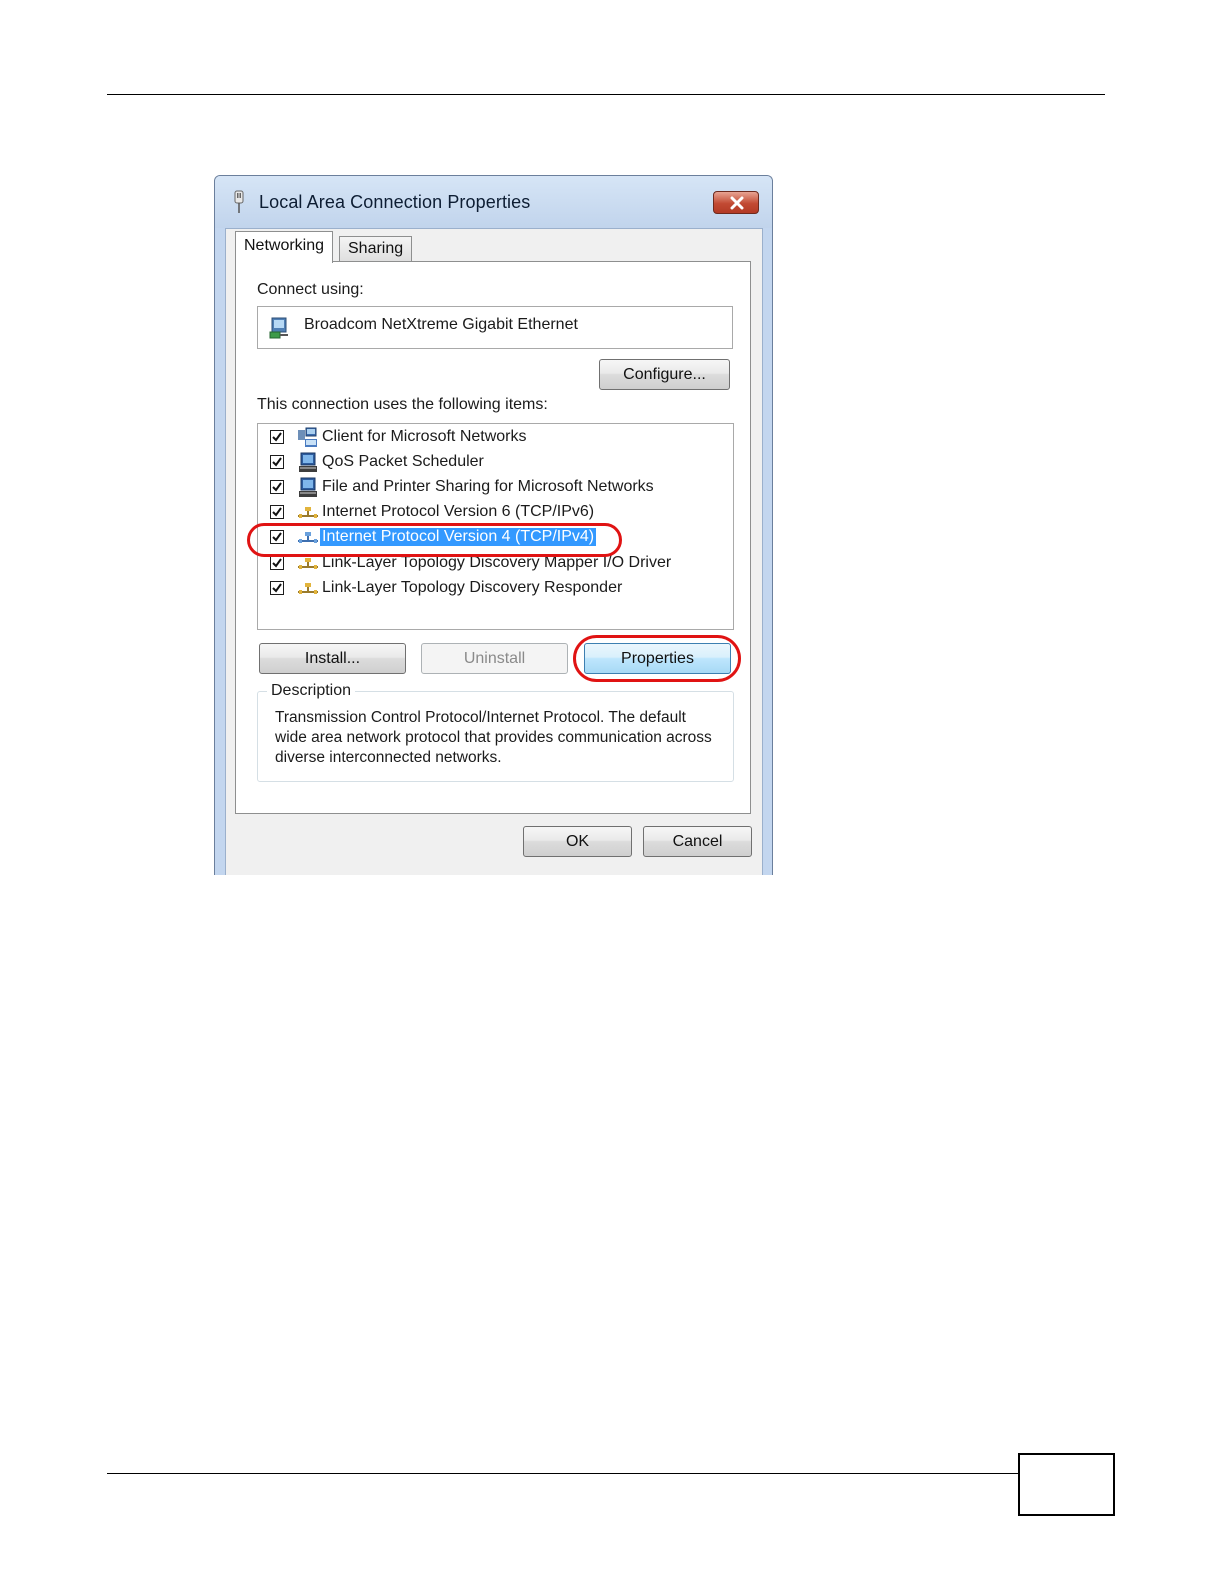 This screenshot has width=1224, height=1584. I want to click on highlight-ring-ipv4, so click(434, 540).